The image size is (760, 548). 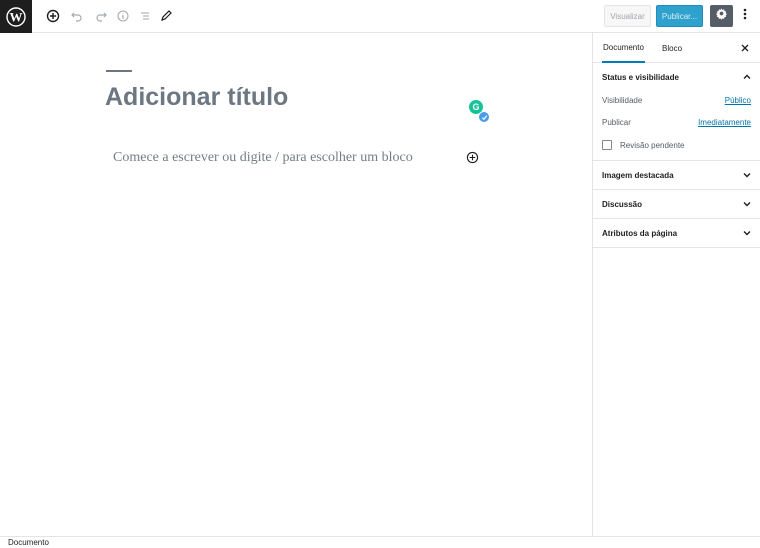 What do you see at coordinates (738, 100) in the screenshot?
I see `visibility-link: Público` at bounding box center [738, 100].